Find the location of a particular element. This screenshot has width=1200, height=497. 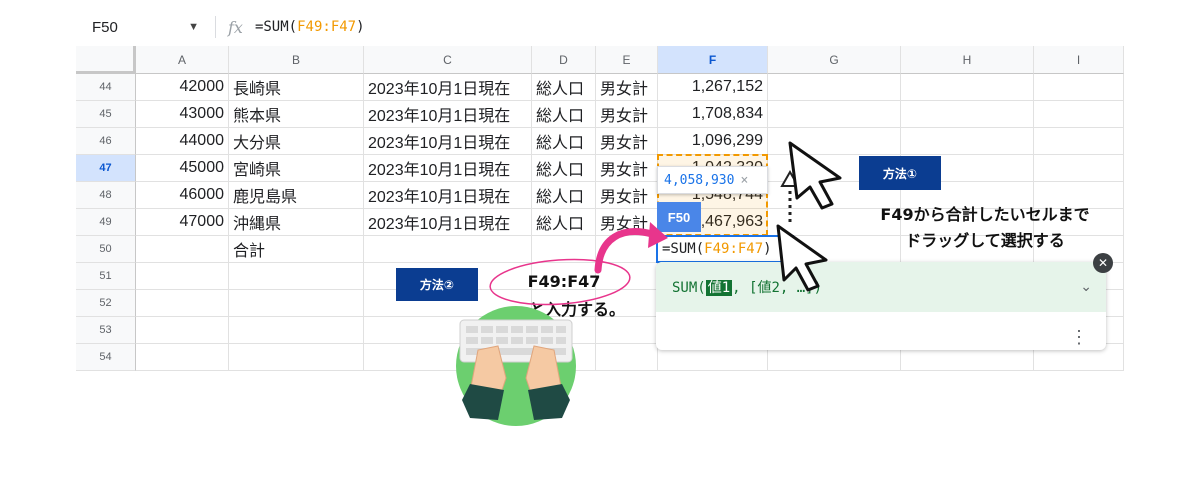

highlight-ellipse is located at coordinates (560, 282).